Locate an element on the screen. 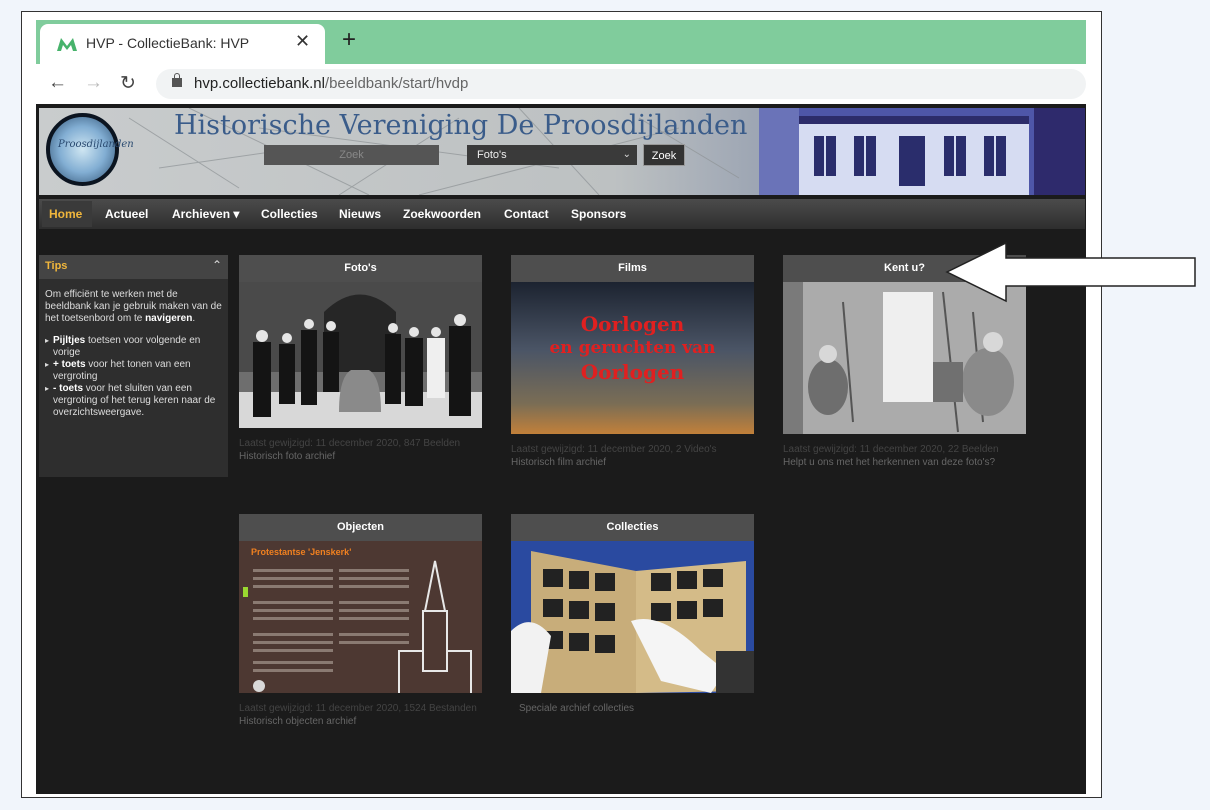  card-image-kent-u is located at coordinates (904, 358).